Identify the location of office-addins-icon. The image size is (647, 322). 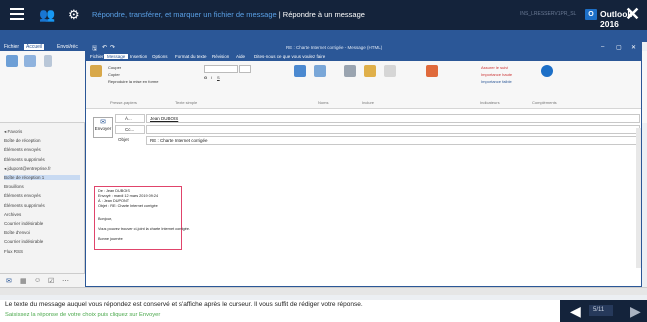
(547, 71).